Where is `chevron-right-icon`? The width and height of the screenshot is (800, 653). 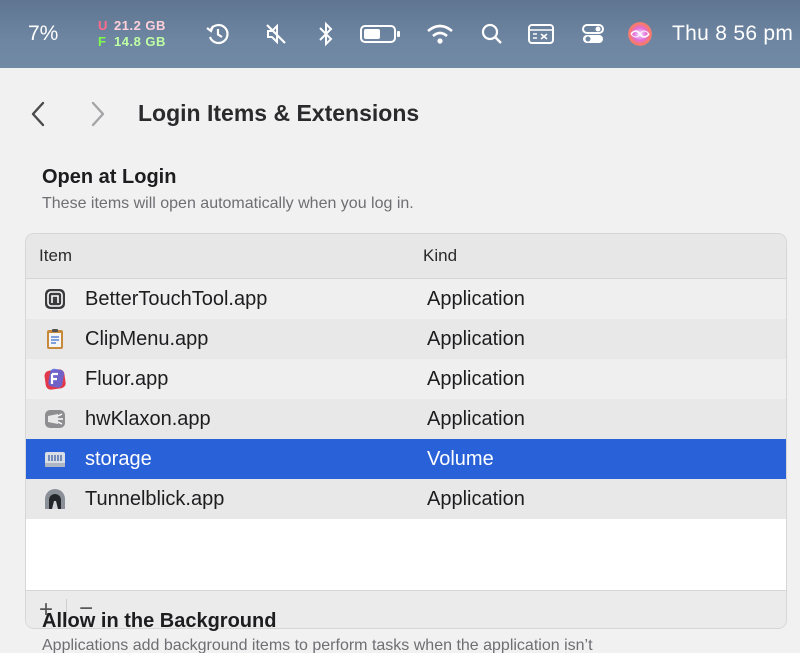
chevron-right-icon is located at coordinates (98, 114).